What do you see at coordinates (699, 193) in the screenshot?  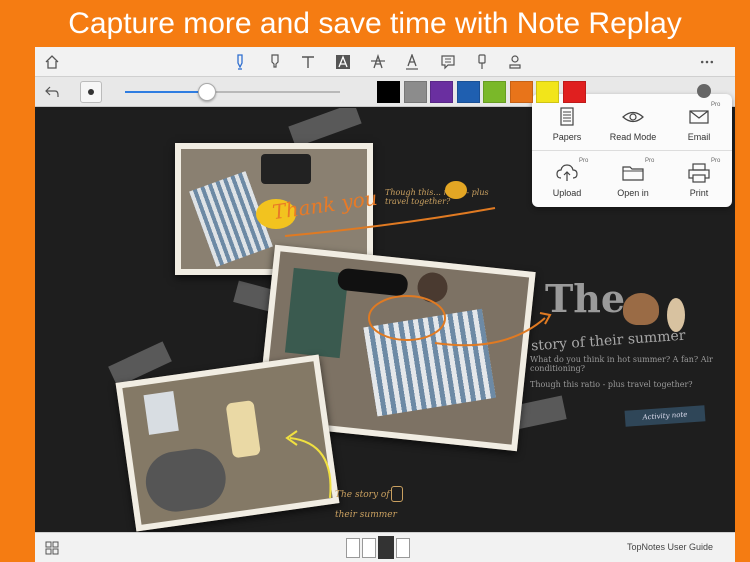 I see `menu-item-label: Print` at bounding box center [699, 193].